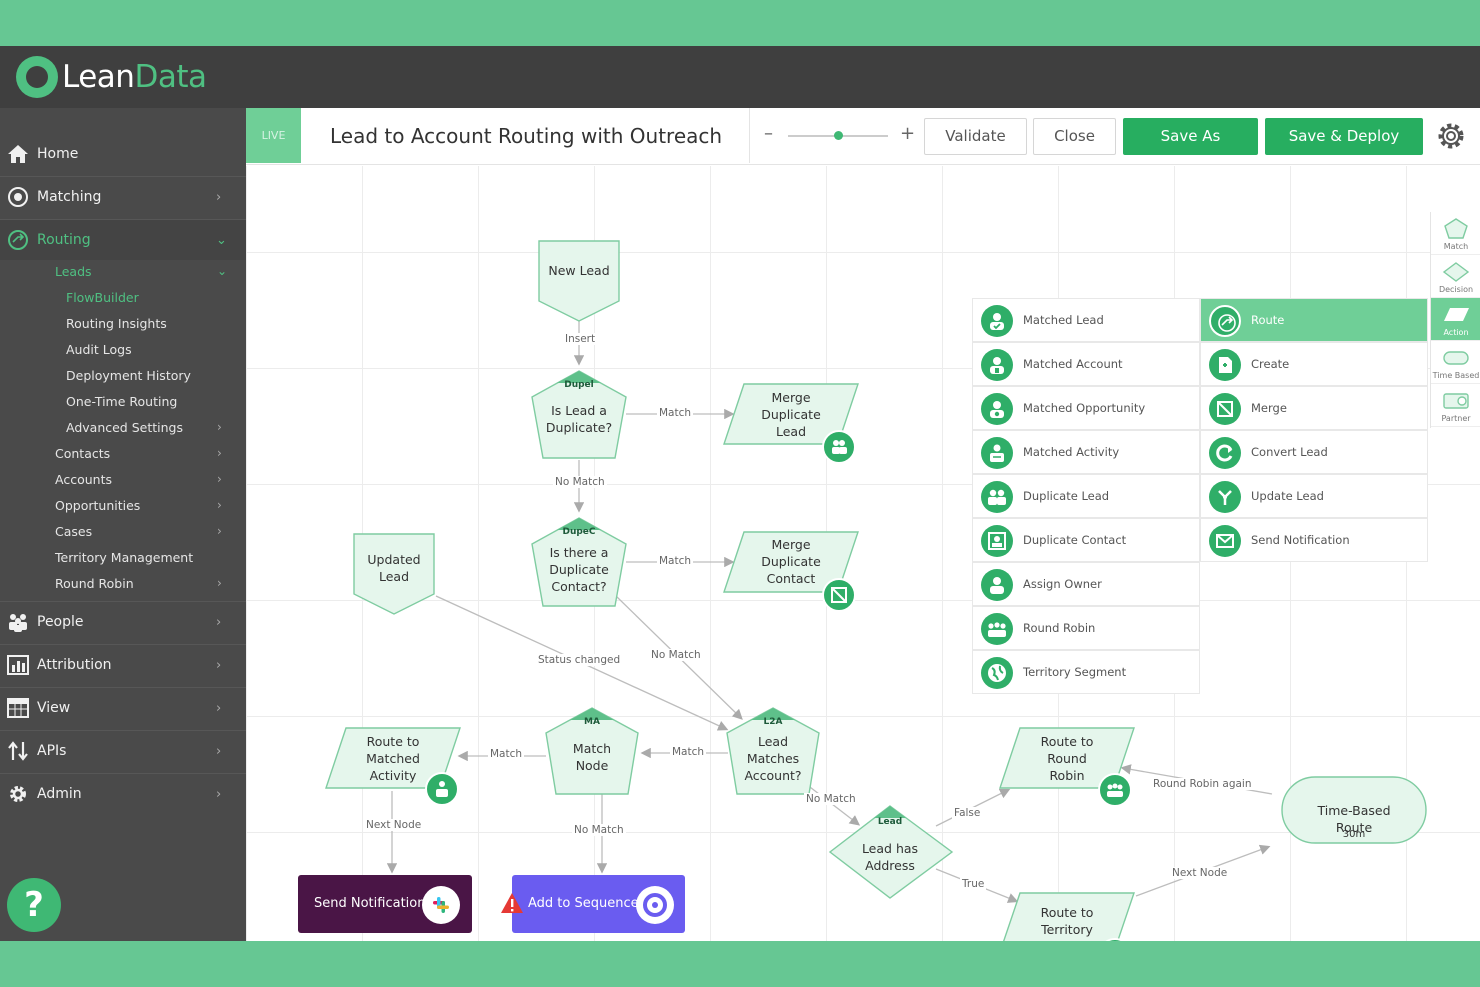 The image size is (1480, 987). I want to click on sidebar-subitem-audit-logs: Audit Logs, so click(123, 350).